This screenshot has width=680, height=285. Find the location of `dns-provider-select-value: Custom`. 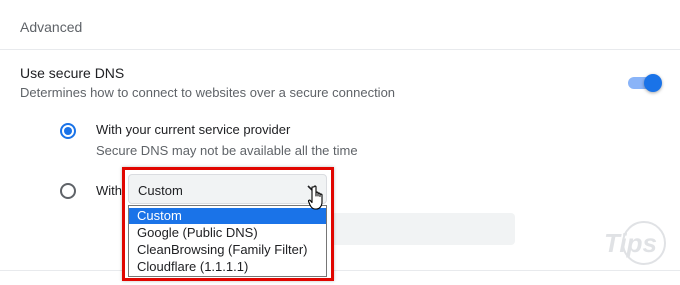

dns-provider-select-value: Custom is located at coordinates (160, 190).